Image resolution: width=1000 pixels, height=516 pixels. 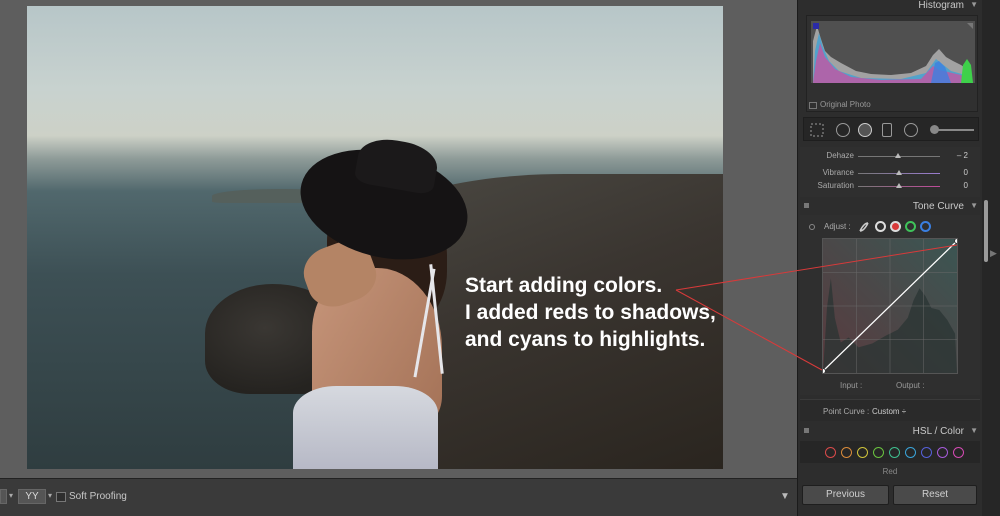 What do you see at coordinates (890, 186) in the screenshot?
I see `saturation-slider-row: Saturation 0` at bounding box center [890, 186].